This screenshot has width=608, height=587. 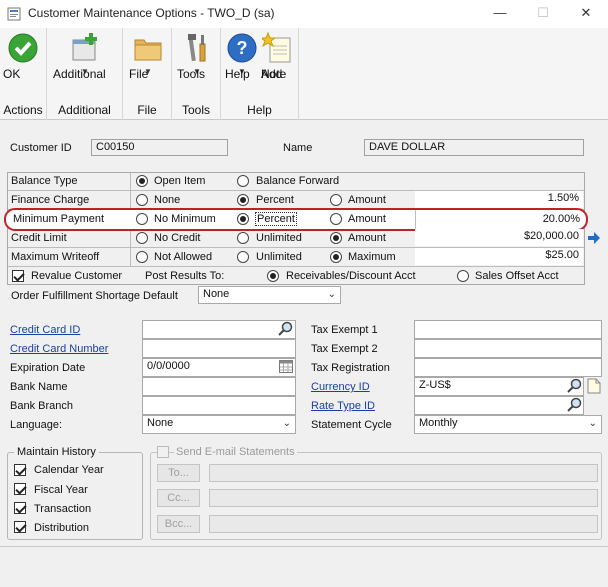 What do you see at coordinates (499, 256) in the screenshot?
I see `maximum-writeoff-value: $25.00` at bounding box center [499, 256].